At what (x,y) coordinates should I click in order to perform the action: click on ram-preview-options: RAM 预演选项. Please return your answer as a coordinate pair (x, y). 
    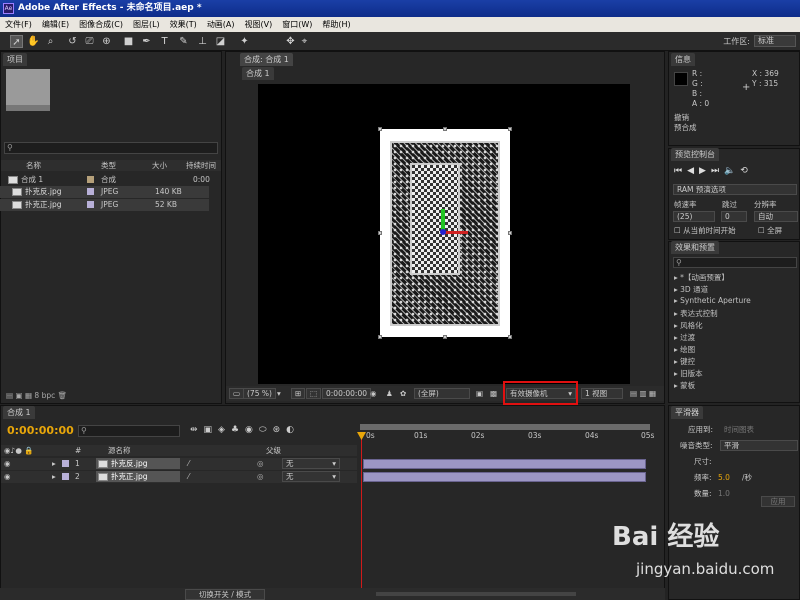
    Looking at the image, I should click on (735, 189).